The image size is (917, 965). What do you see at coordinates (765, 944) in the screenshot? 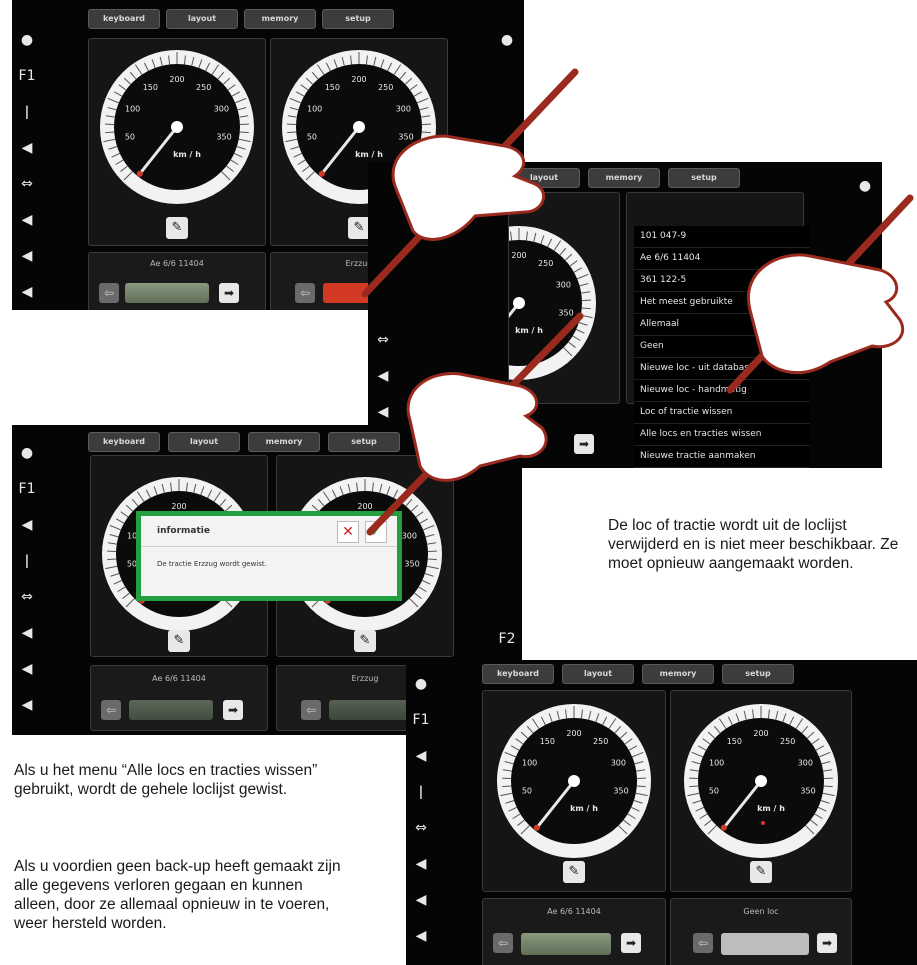
I see `loc-image-empty` at bounding box center [765, 944].